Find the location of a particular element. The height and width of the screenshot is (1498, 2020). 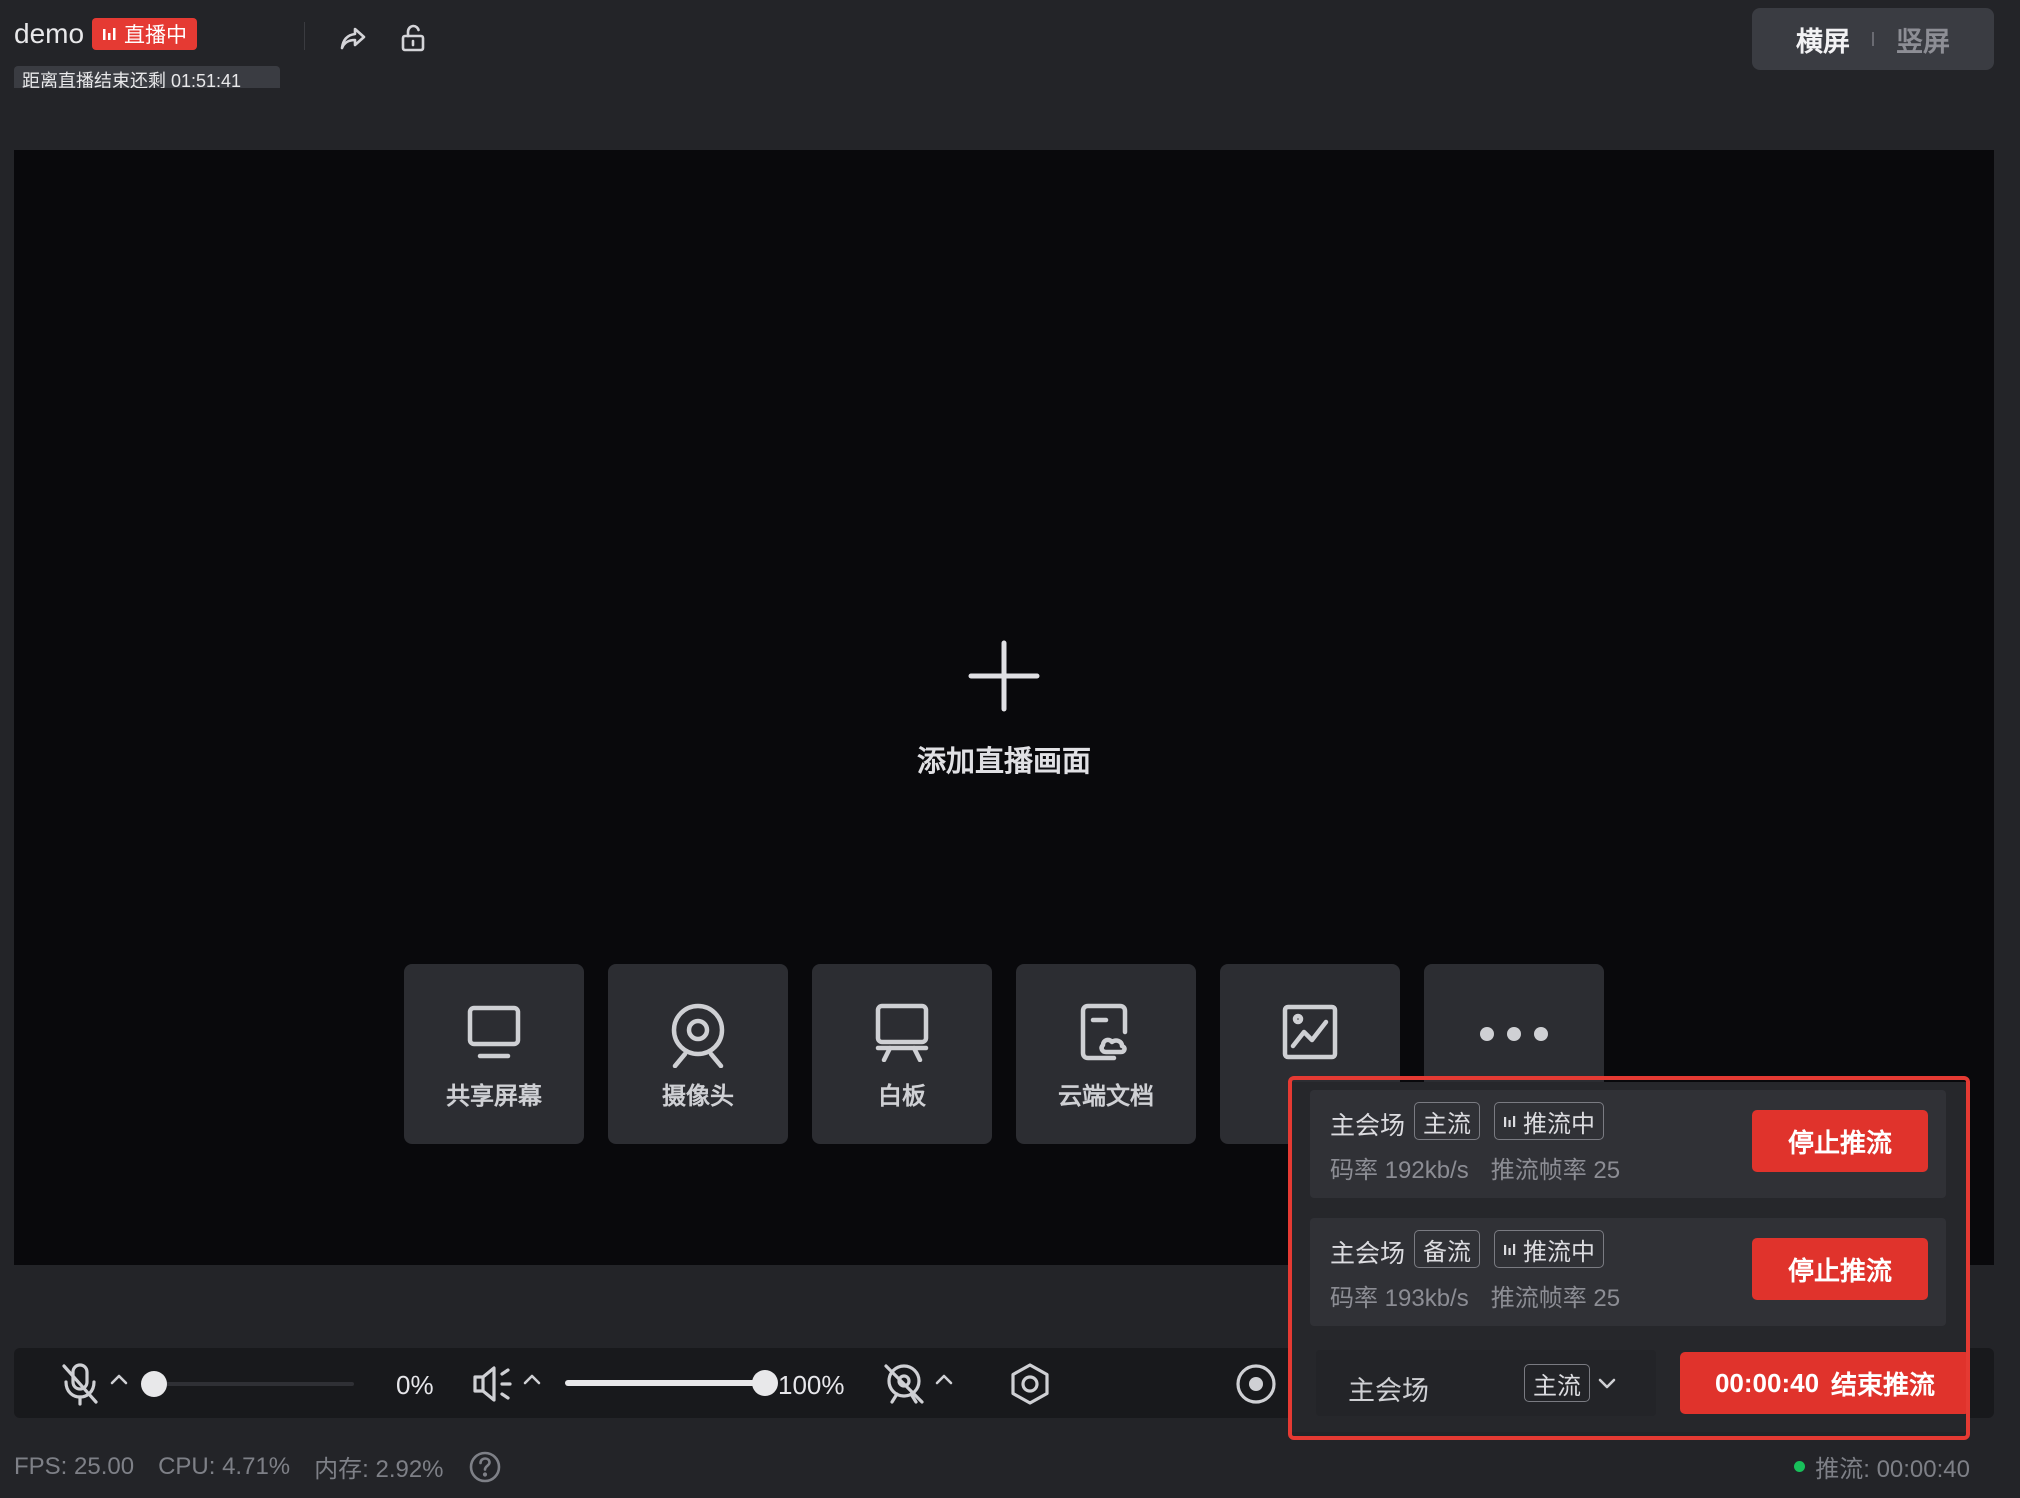

source-label: 摄像头 is located at coordinates (698, 1096).